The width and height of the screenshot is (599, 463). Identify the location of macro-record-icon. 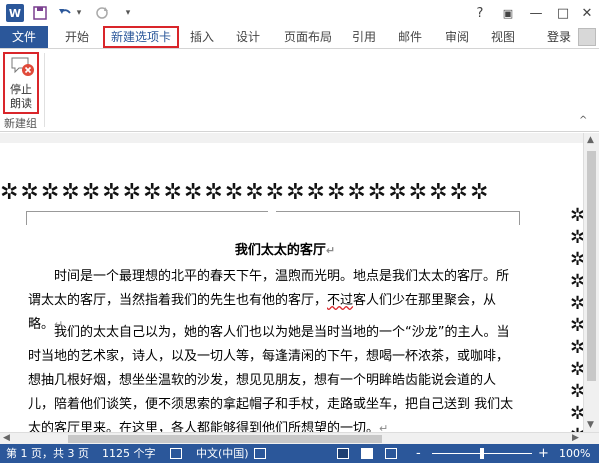
(260, 453).